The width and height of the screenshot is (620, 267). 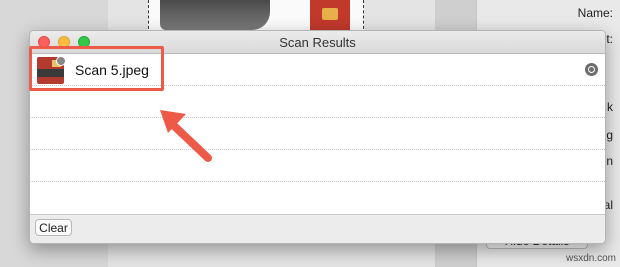 I want to click on arrow-shaft, so click(x=189, y=140).